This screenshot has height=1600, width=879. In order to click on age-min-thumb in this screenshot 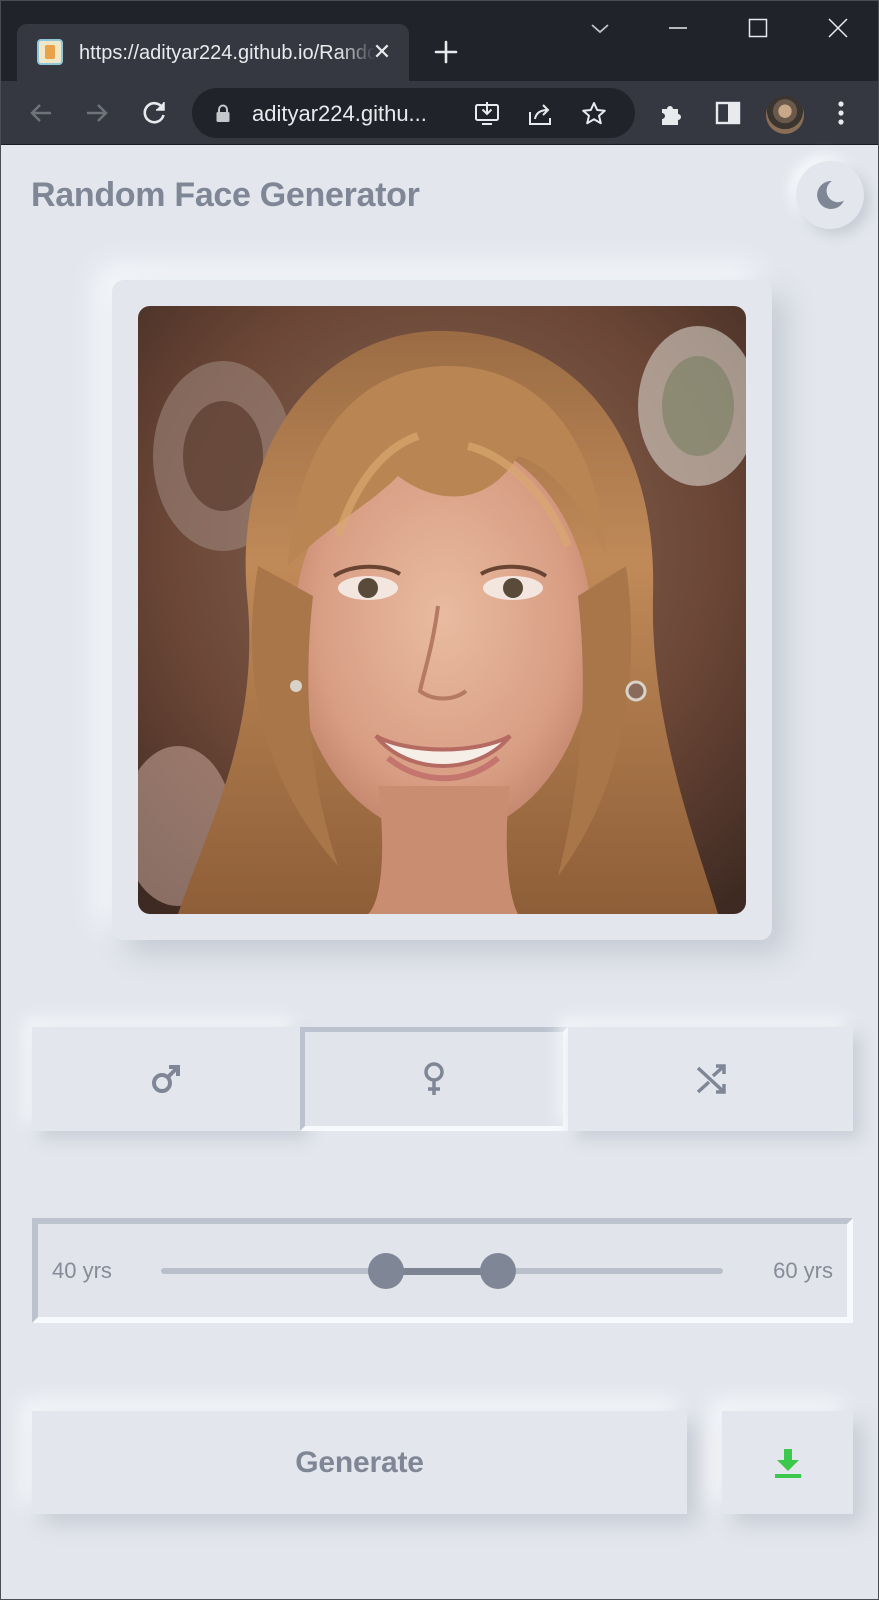, I will do `click(385, 1271)`.